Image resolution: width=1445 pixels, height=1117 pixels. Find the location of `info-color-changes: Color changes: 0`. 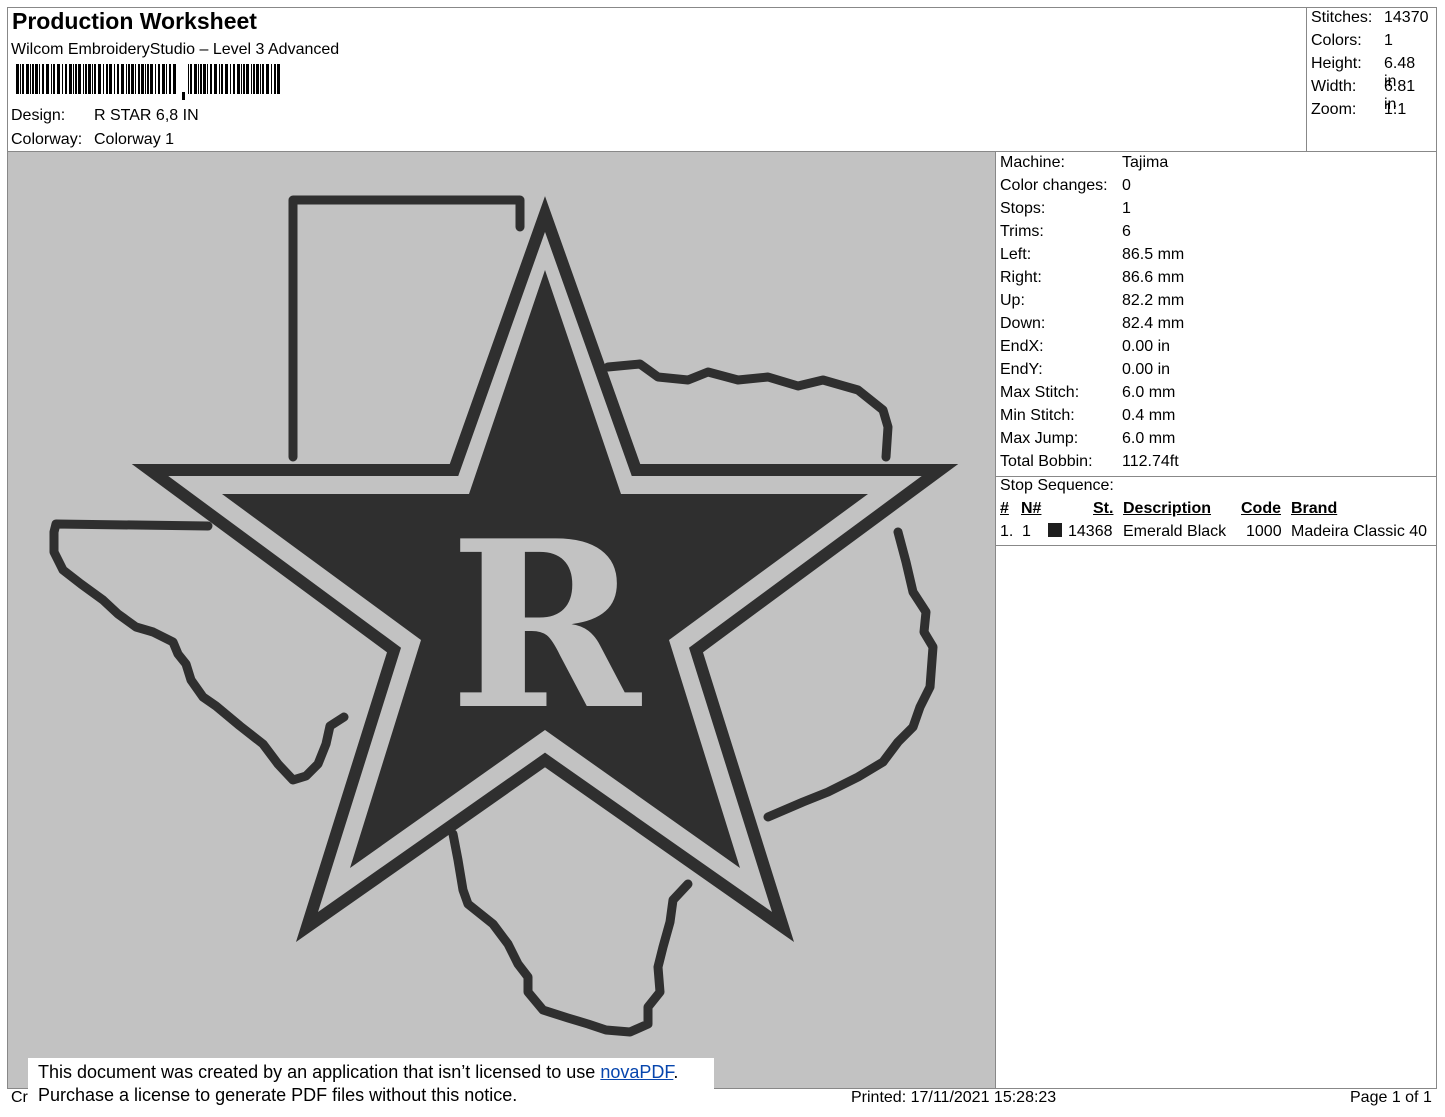

info-color-changes: Color changes: 0 is located at coordinates (1065, 185).